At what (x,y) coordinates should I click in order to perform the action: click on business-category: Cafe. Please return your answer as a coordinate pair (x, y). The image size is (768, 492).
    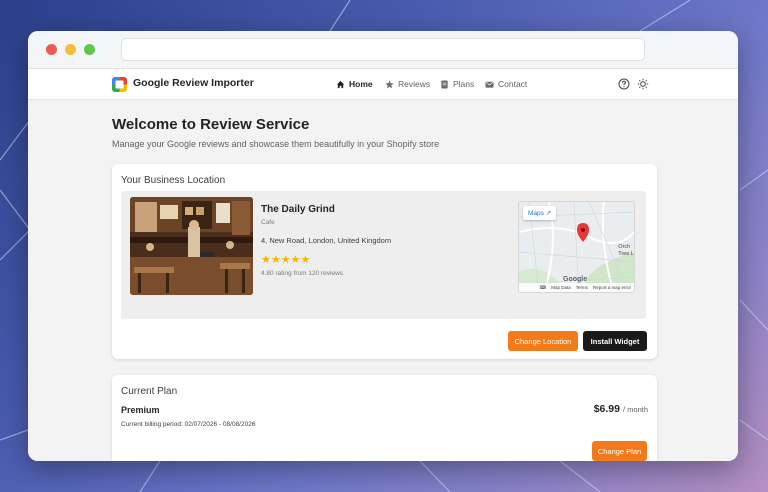
    Looking at the image, I should click on (268, 222).